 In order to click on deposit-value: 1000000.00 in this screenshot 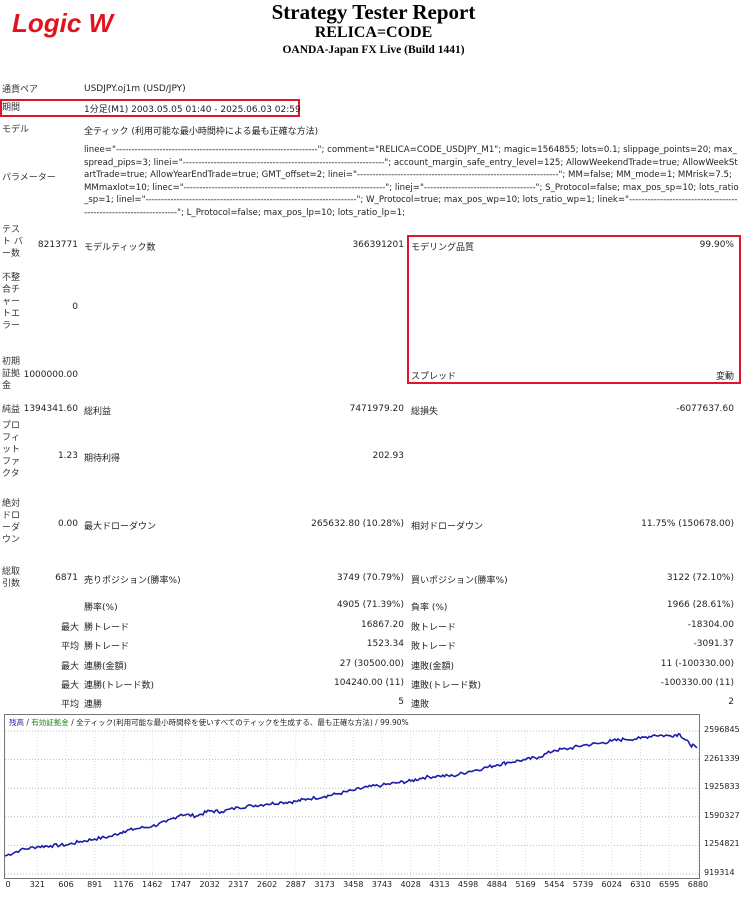, I will do `click(50, 375)`.